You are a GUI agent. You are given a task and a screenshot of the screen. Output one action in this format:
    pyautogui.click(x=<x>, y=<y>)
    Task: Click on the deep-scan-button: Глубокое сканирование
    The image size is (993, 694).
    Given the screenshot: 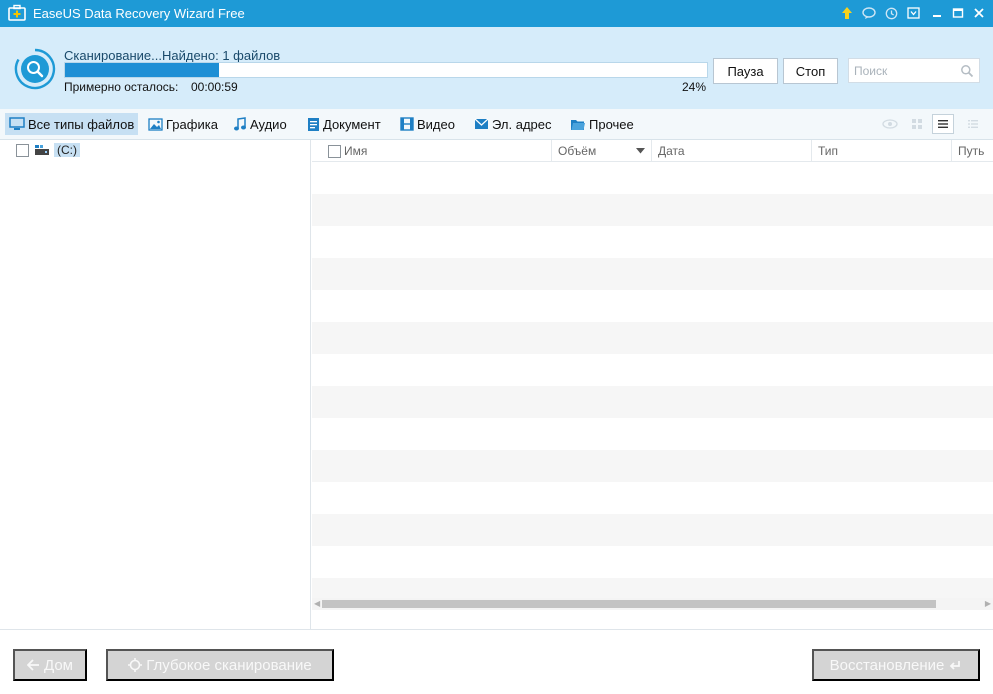 What is the action you would take?
    pyautogui.click(x=220, y=665)
    